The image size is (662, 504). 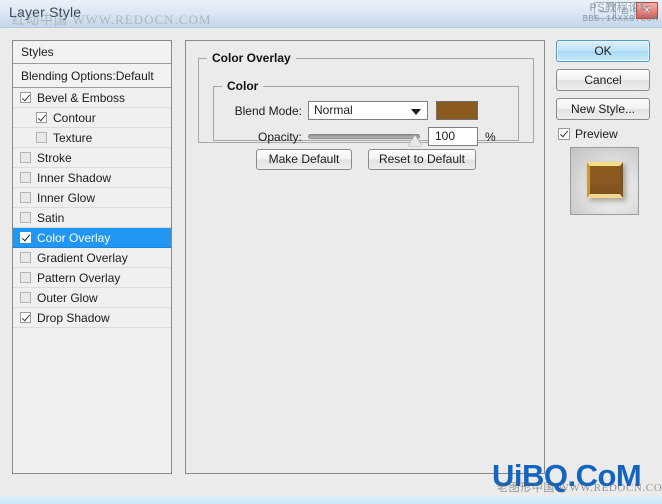 I want to click on style-label: Contour, so click(x=74, y=117).